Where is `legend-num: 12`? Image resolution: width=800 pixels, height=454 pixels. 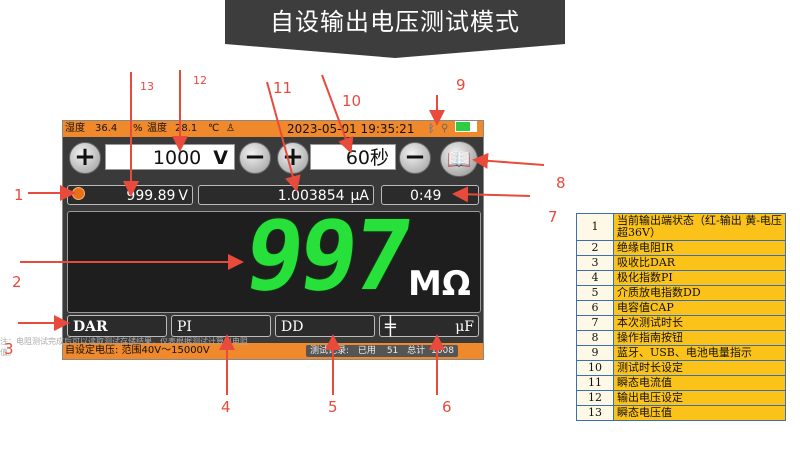 legend-num: 12 is located at coordinates (595, 398).